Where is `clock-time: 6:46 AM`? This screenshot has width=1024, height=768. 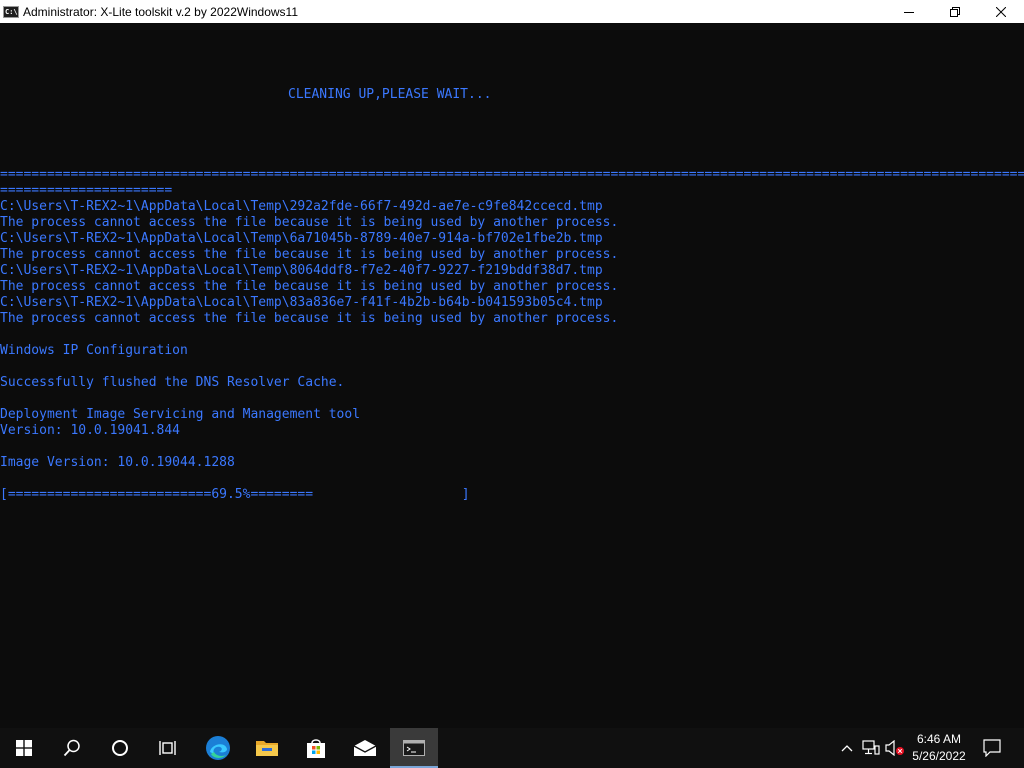
clock-time: 6:46 AM is located at coordinates (939, 739).